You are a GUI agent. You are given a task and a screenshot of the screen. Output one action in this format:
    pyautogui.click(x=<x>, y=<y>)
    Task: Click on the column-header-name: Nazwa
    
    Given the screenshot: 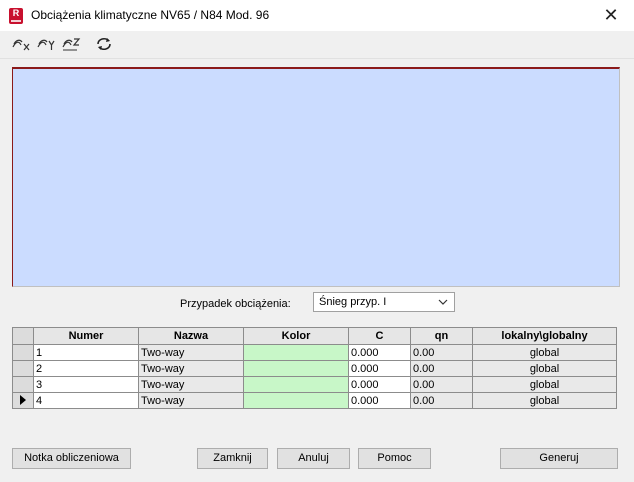 What is the action you would take?
    pyautogui.click(x=191, y=336)
    